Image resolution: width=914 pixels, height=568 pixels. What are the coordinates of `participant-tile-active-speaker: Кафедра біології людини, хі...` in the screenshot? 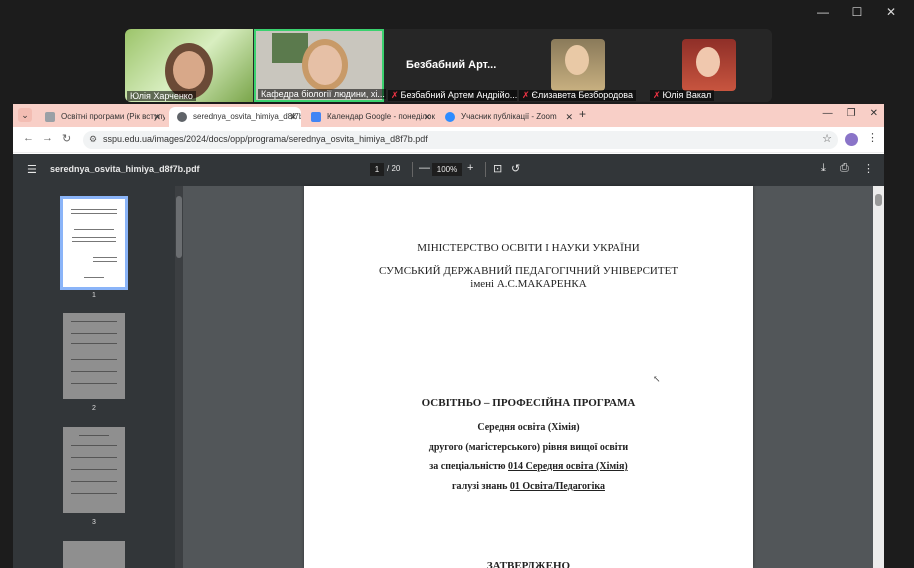 It's located at (321, 65).